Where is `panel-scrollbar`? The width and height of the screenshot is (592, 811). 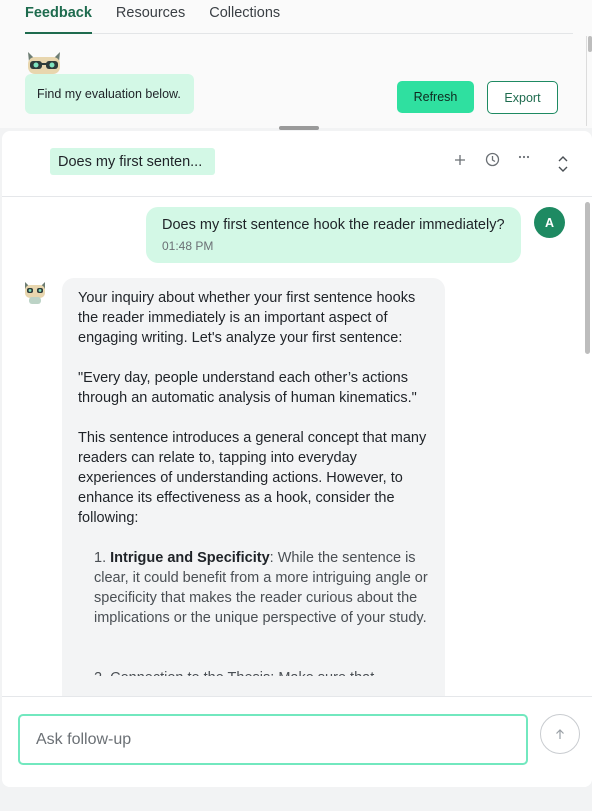 panel-scrollbar is located at coordinates (589, 81).